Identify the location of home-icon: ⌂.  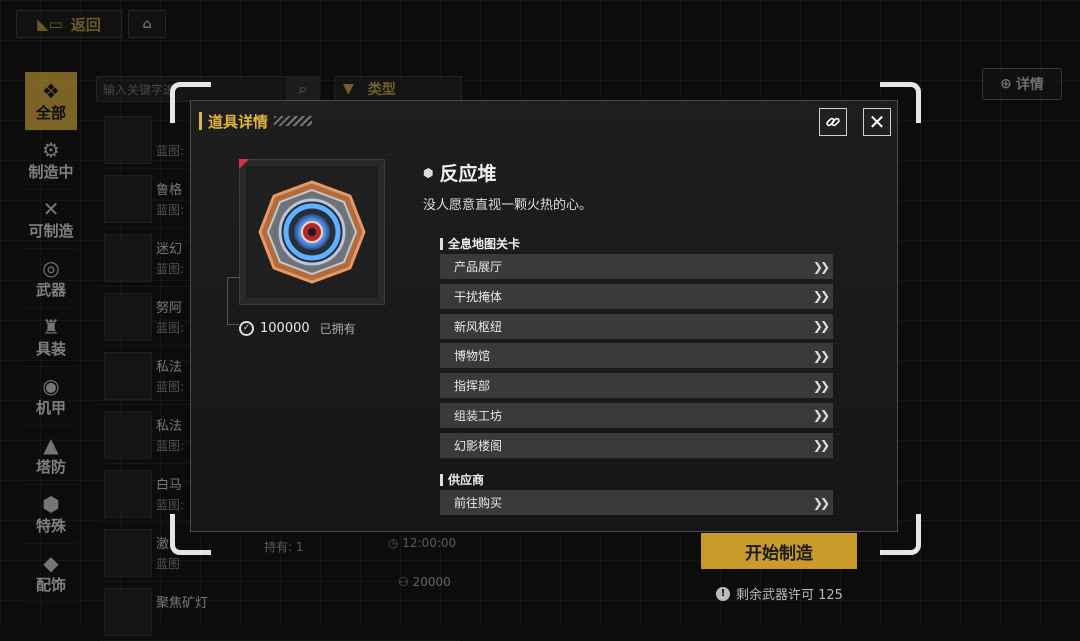
(147, 24).